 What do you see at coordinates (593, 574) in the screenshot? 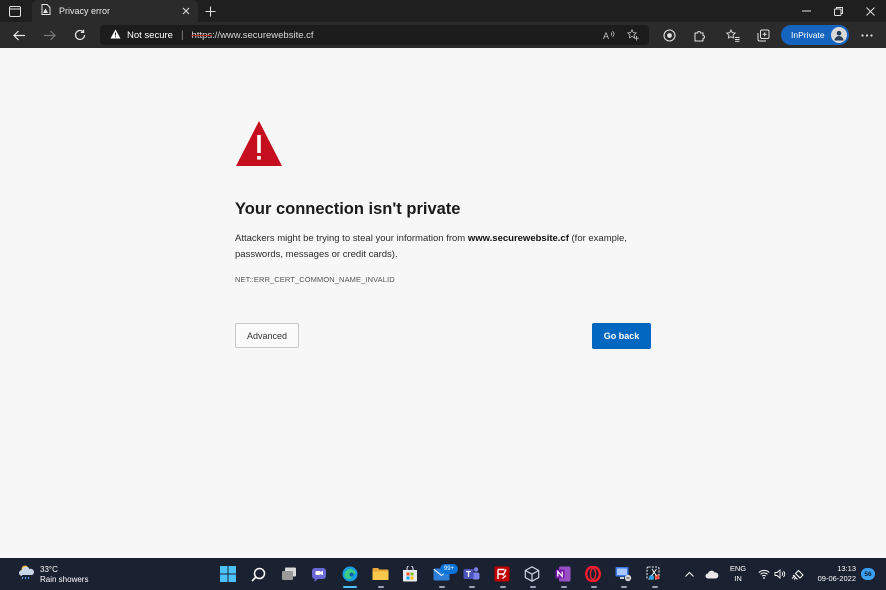
I see `opera-icon` at bounding box center [593, 574].